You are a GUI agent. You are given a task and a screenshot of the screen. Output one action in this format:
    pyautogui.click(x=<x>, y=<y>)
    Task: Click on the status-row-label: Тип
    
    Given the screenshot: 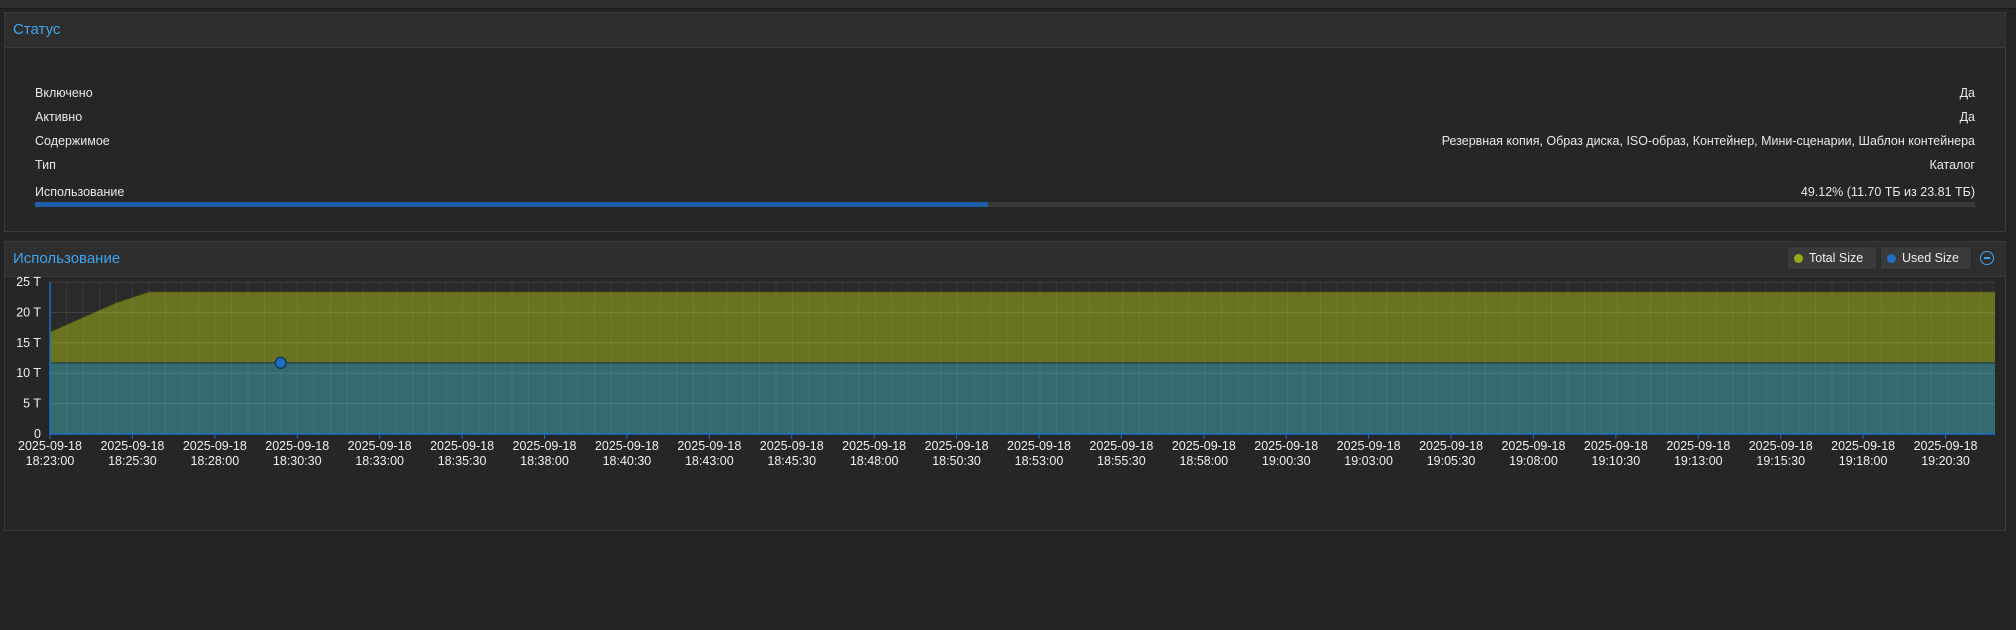 What is the action you would take?
    pyautogui.click(x=45, y=165)
    